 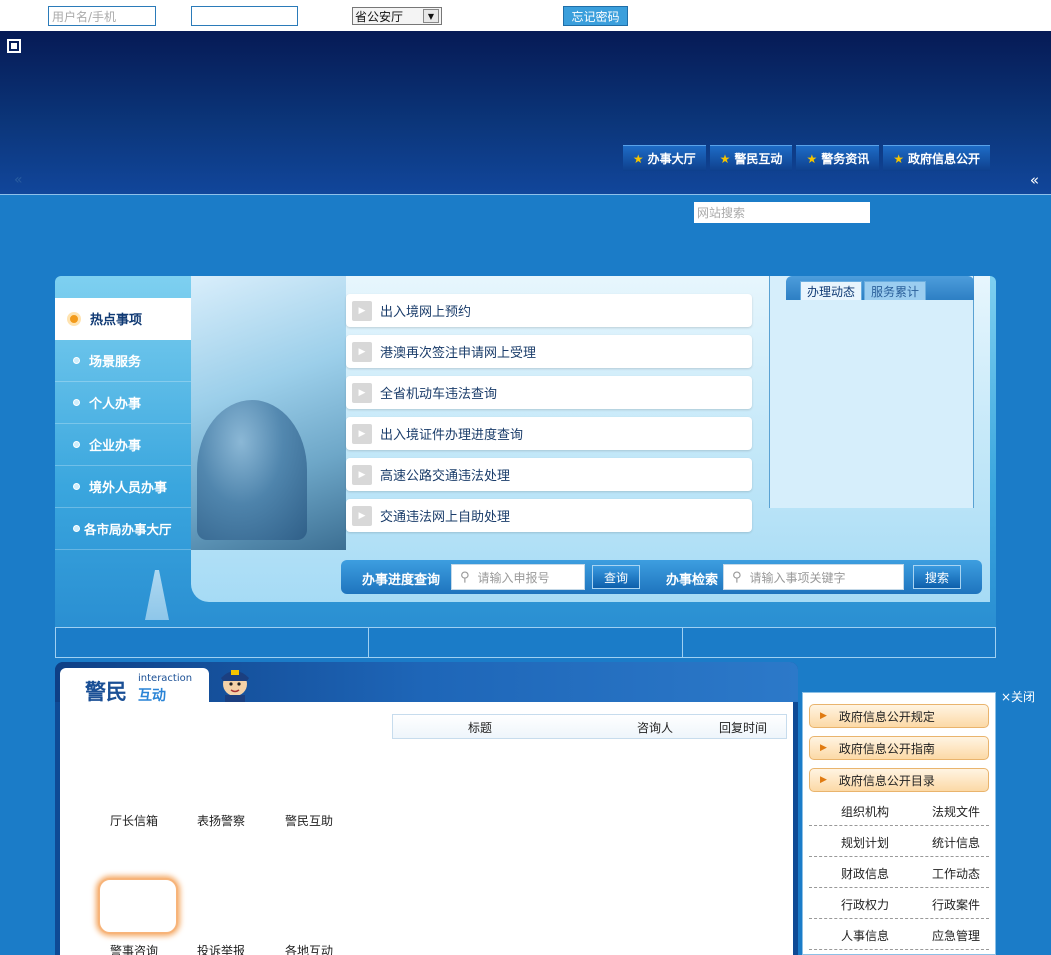 I want to click on keyword-input: ⚲ 请输入事项关键字, so click(x=813, y=577).